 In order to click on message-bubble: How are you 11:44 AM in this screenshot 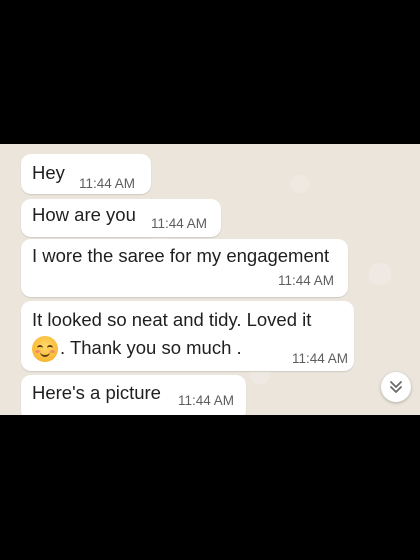, I will do `click(121, 218)`.